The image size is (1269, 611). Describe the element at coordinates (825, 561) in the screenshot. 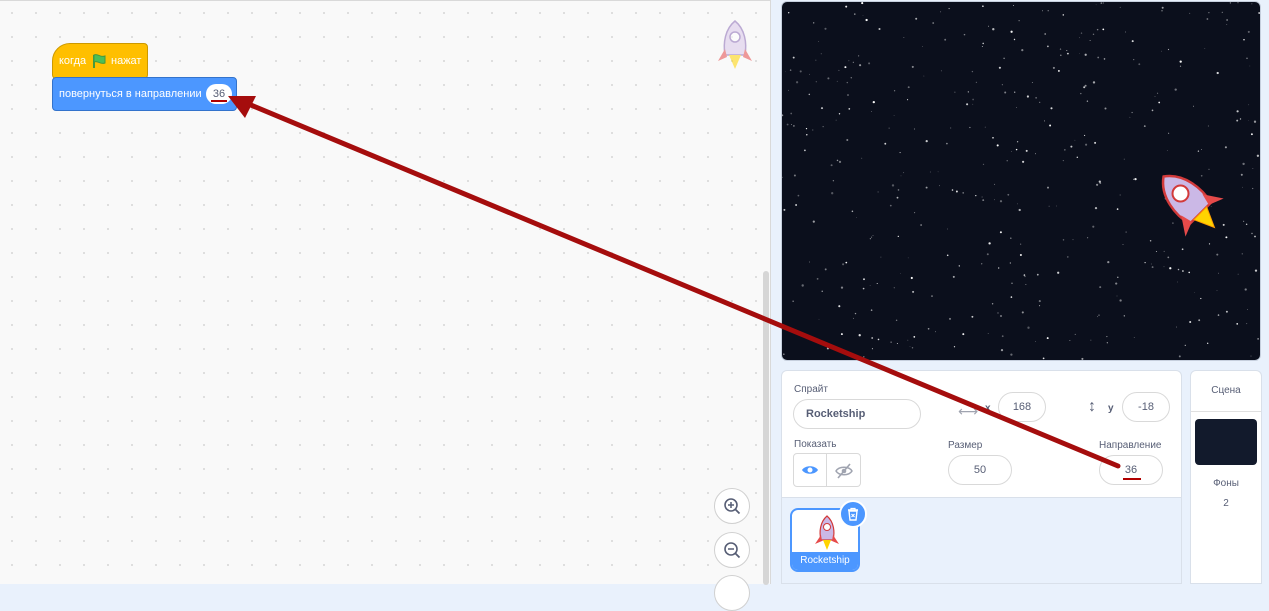

I see `sprite-card-name: Rocketship` at that location.